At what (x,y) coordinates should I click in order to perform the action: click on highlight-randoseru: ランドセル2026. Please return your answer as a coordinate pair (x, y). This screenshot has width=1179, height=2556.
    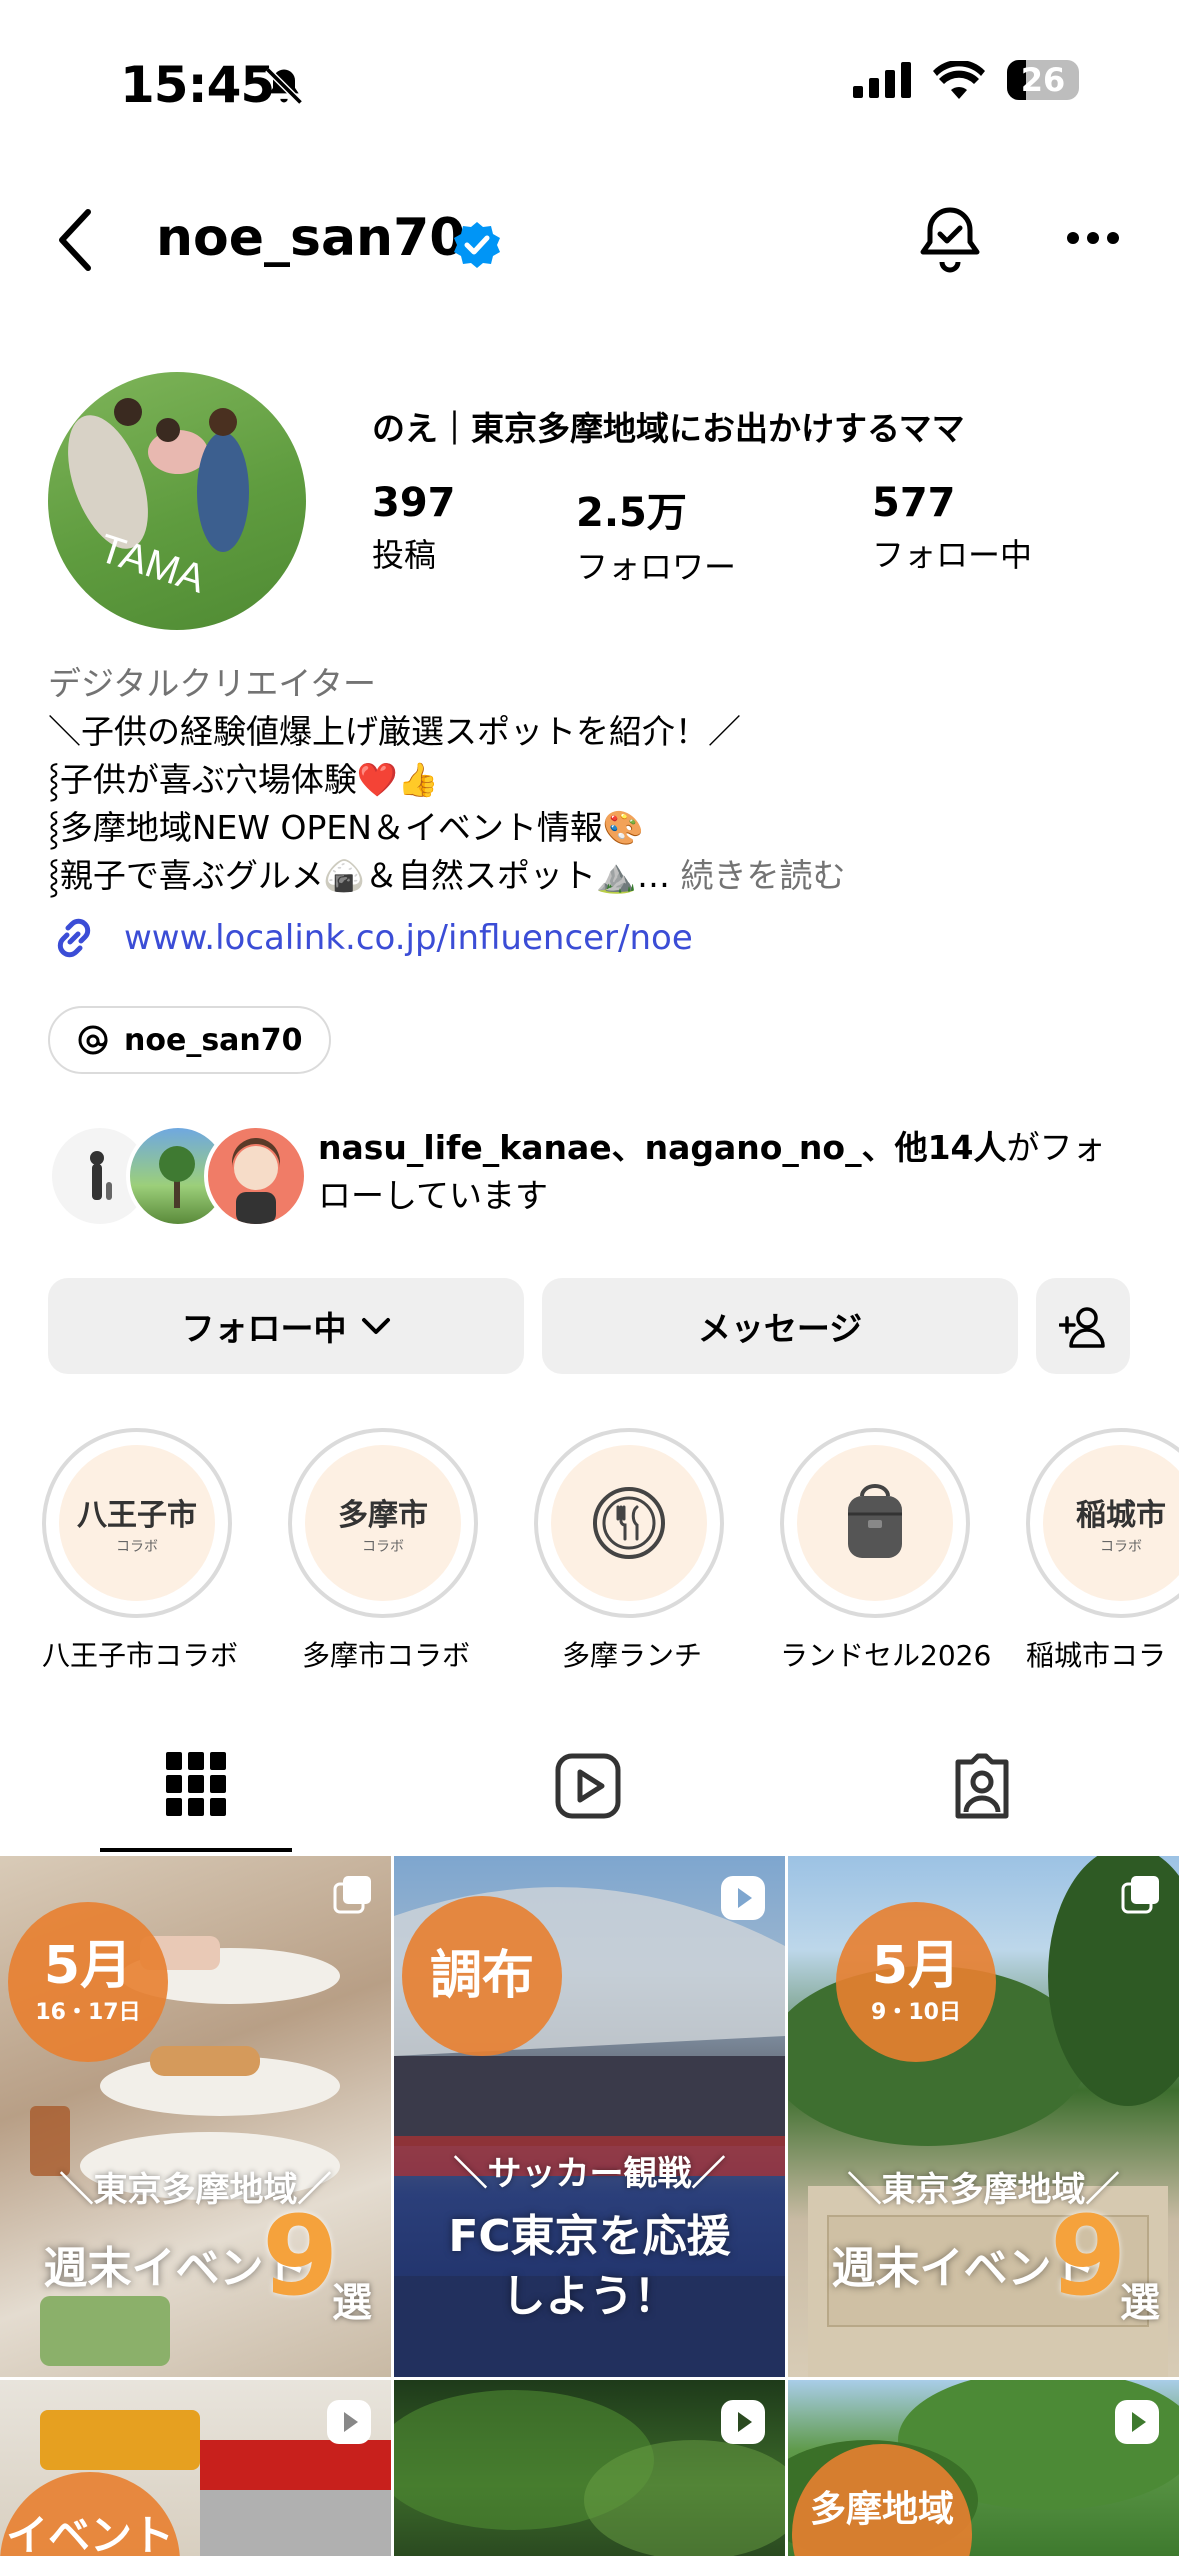
    Looking at the image, I should click on (886, 1551).